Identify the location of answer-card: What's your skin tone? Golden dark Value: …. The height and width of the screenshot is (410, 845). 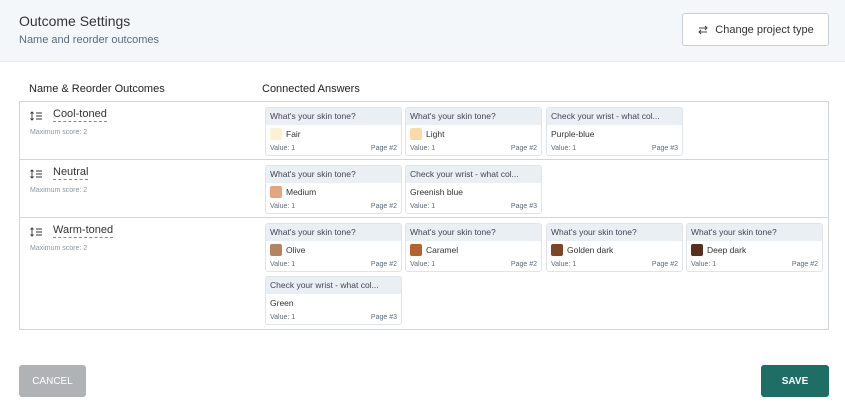
(614, 247).